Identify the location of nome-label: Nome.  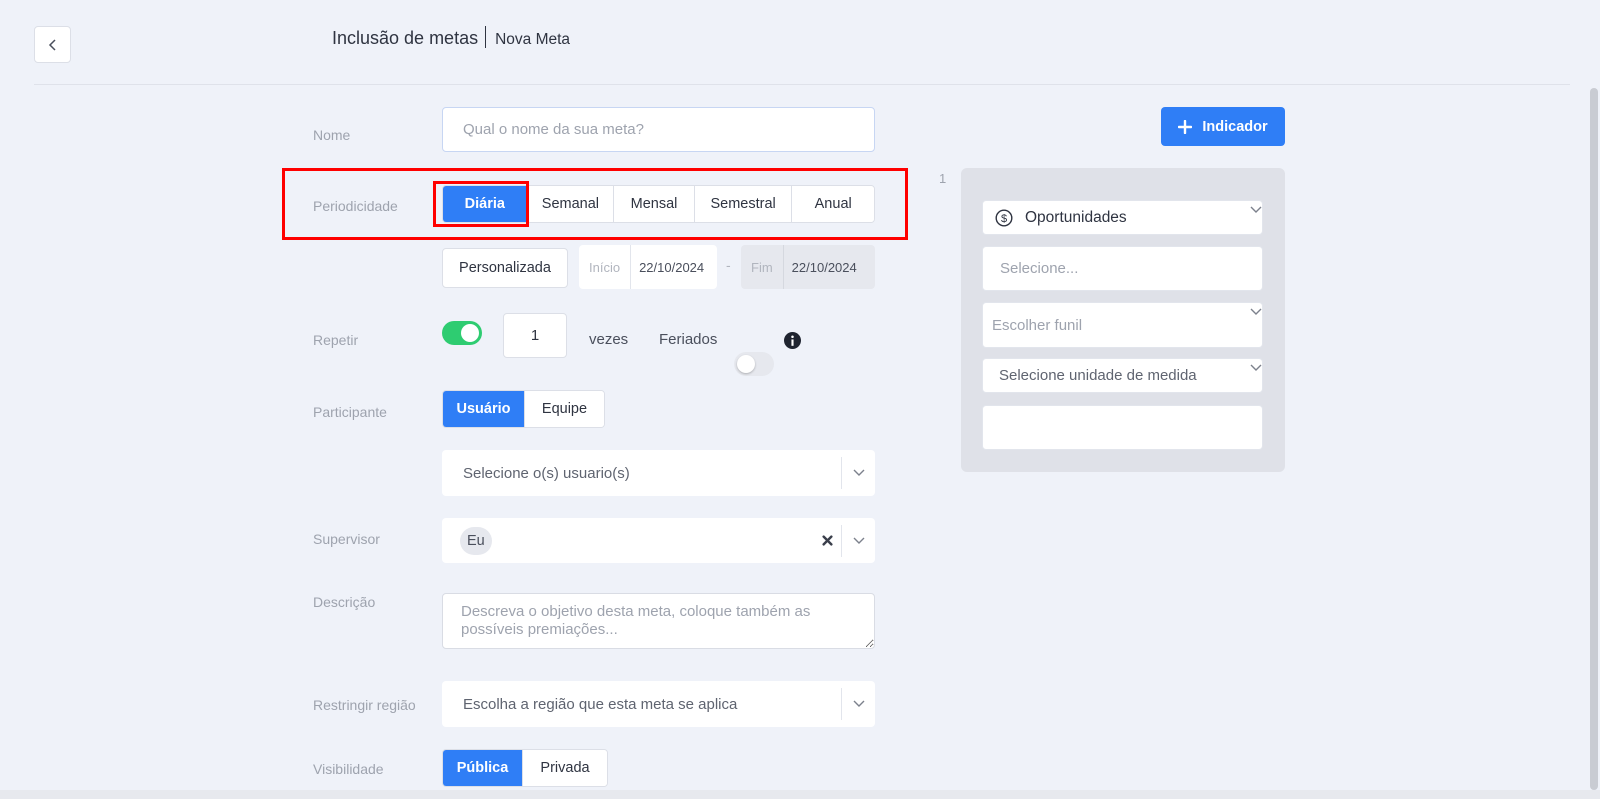
(332, 135).